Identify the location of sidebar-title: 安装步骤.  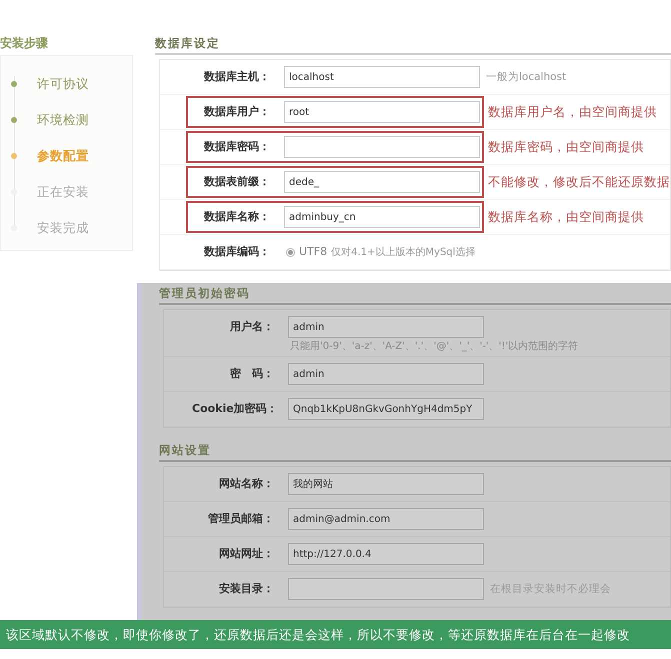
(24, 43).